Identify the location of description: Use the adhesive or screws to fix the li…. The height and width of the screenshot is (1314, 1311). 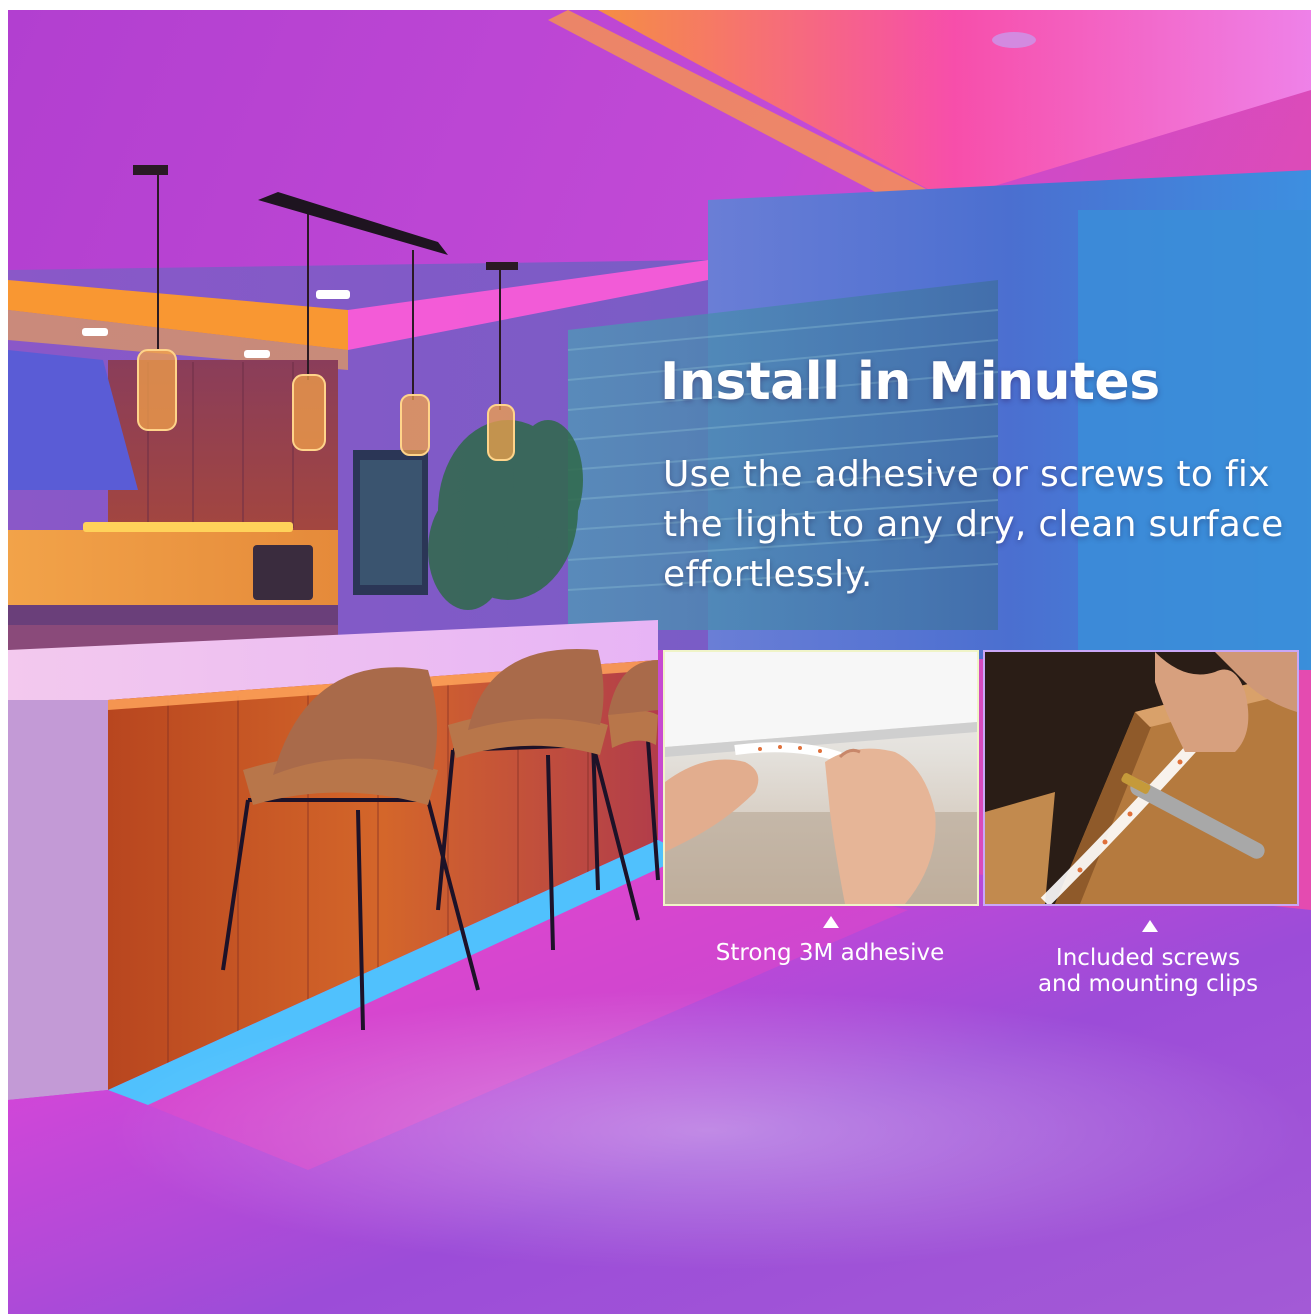
(973, 524).